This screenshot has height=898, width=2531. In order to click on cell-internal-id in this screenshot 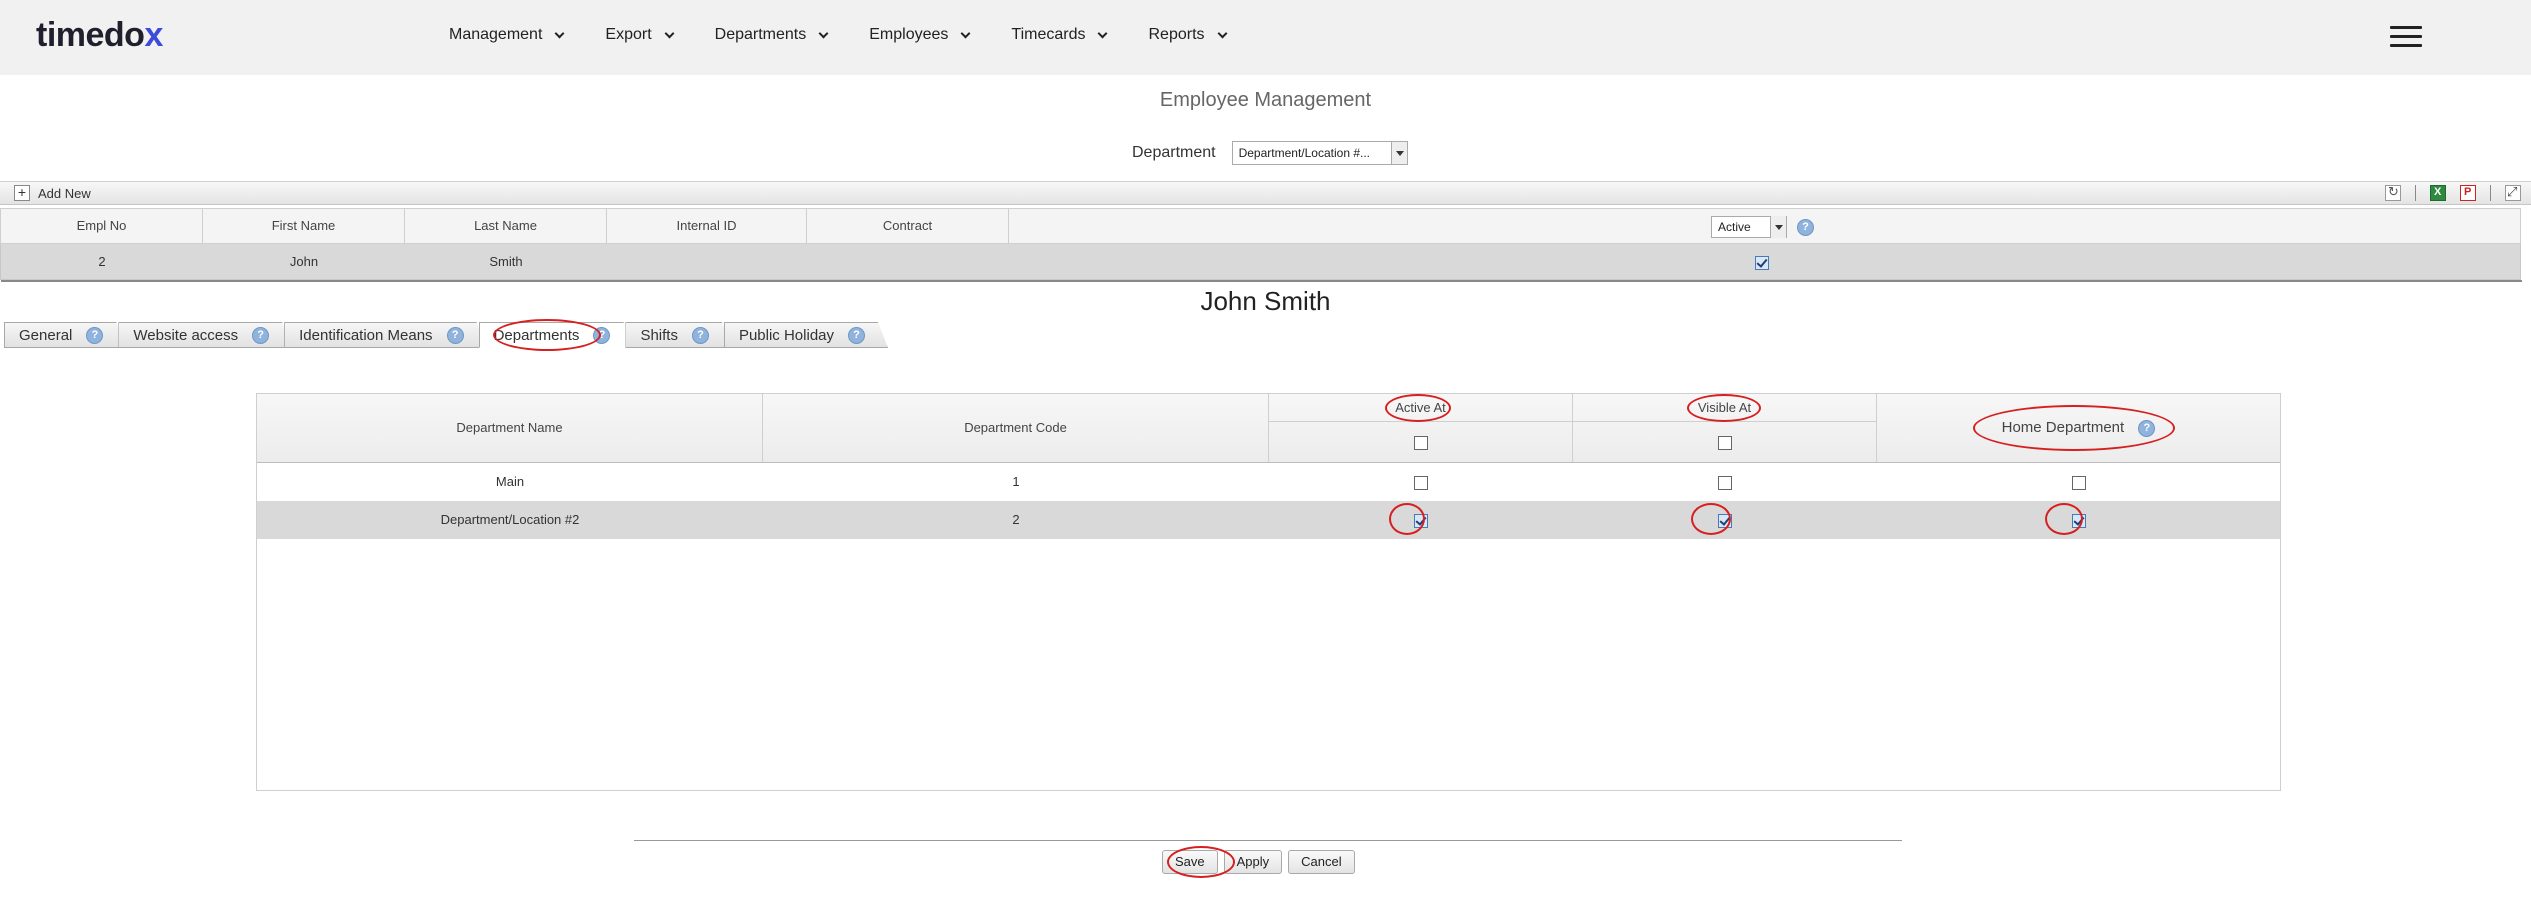, I will do `click(707, 261)`.